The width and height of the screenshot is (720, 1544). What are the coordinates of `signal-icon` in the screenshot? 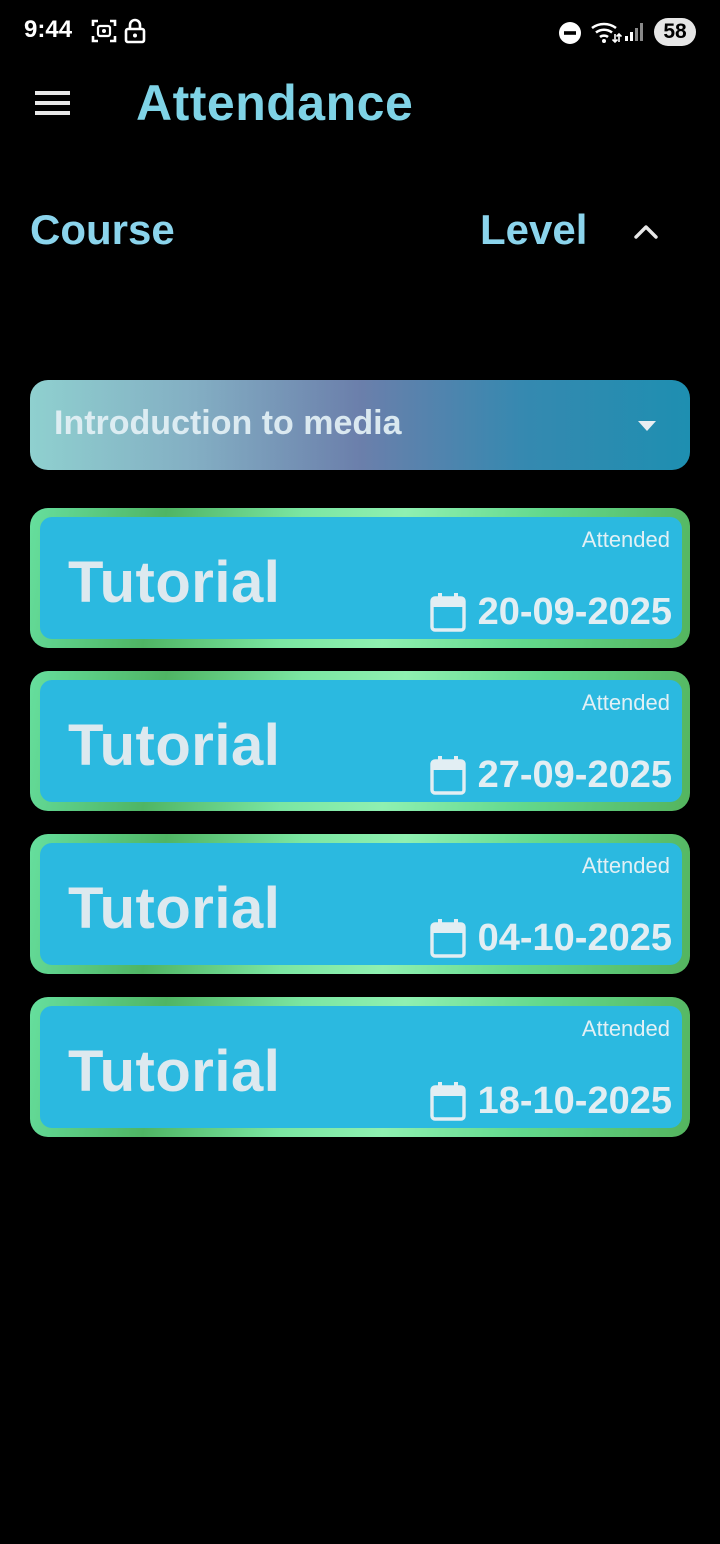 It's located at (634, 32).